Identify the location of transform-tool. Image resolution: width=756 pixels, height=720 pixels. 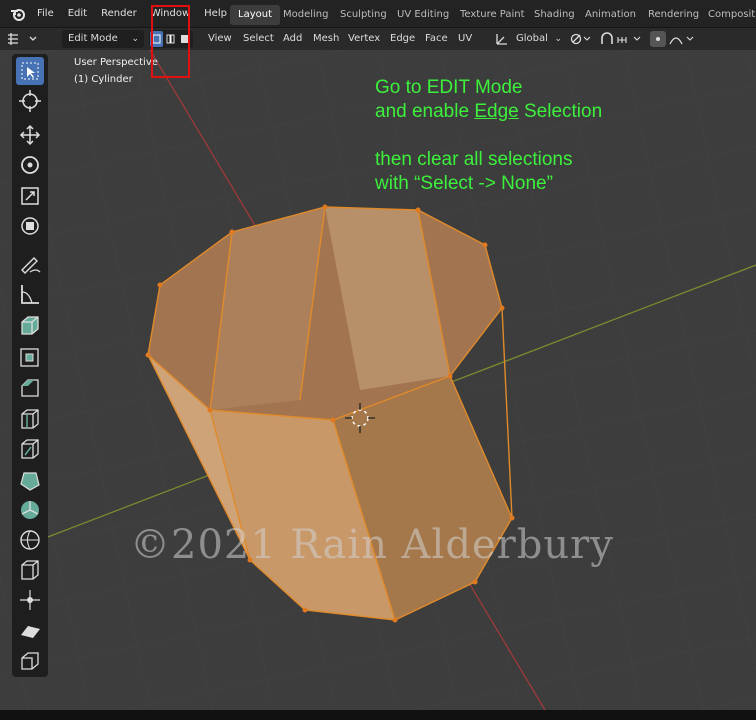
(30, 226).